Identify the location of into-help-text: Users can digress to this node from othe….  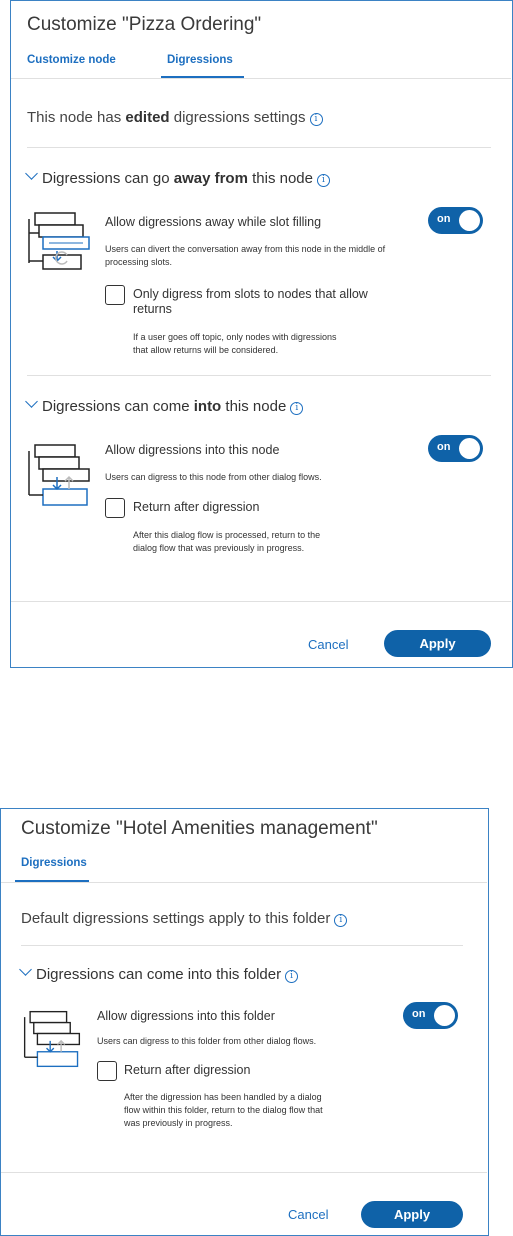
(213, 477).